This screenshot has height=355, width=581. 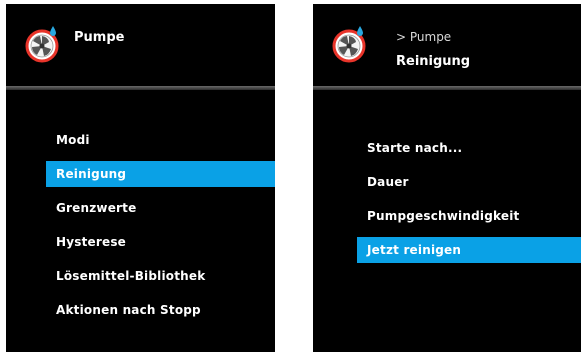 What do you see at coordinates (447, 48) in the screenshot?
I see `screen-header: > Pumpe Reinigung` at bounding box center [447, 48].